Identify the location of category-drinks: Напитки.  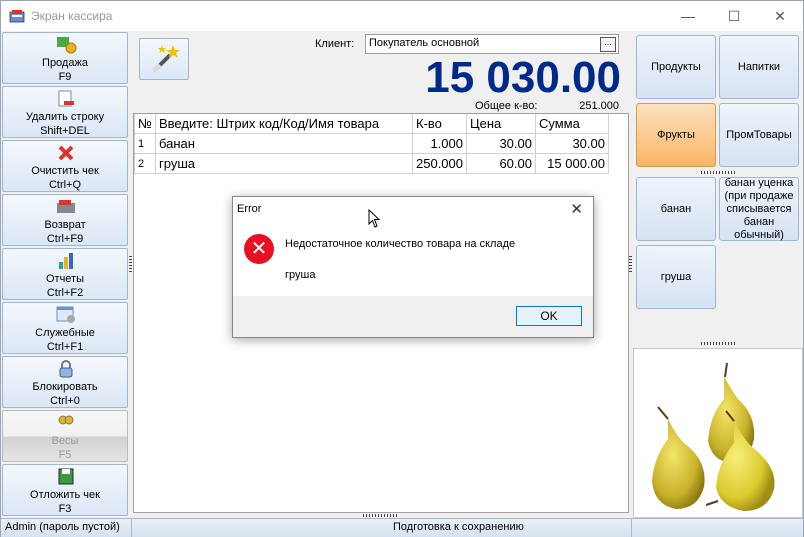
(759, 67).